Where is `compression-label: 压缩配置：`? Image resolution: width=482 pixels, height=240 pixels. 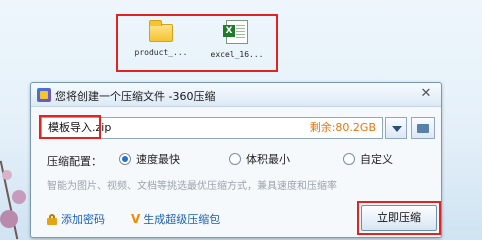
compression-label: 压缩配置： is located at coordinates (74, 161).